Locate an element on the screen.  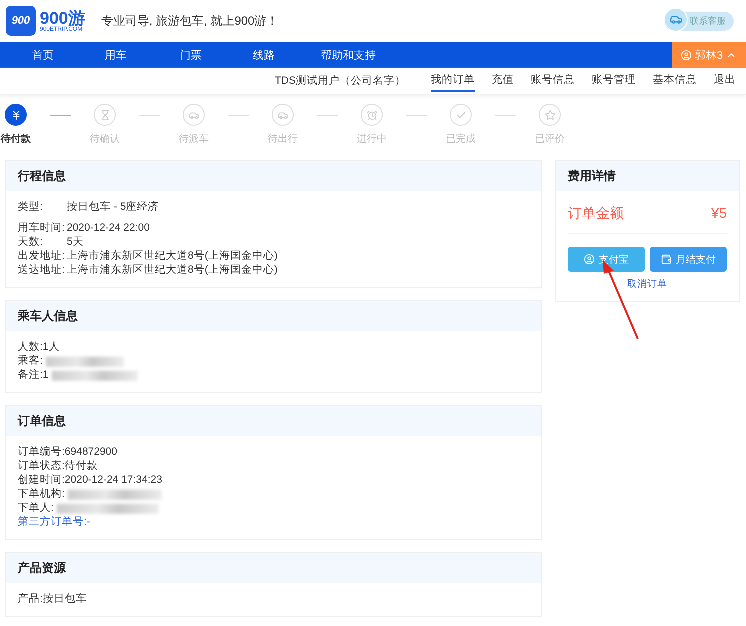
cancel-order-link: 取消订单 is located at coordinates (648, 284).